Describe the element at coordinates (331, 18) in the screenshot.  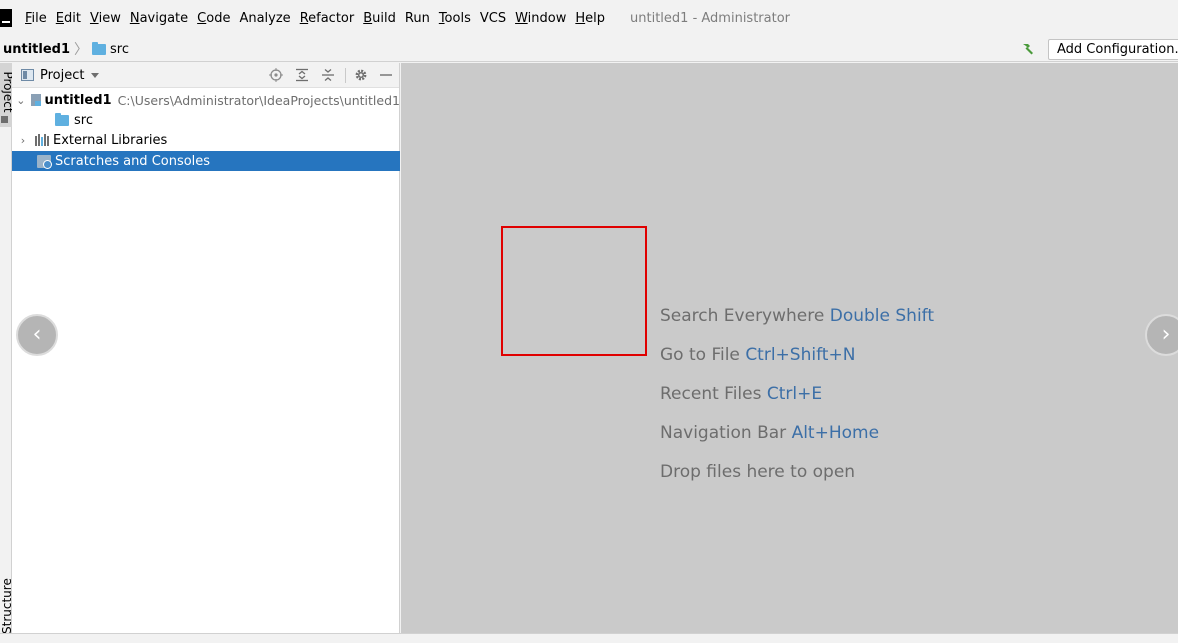
I see `menu-refactor-label: efactor` at that location.